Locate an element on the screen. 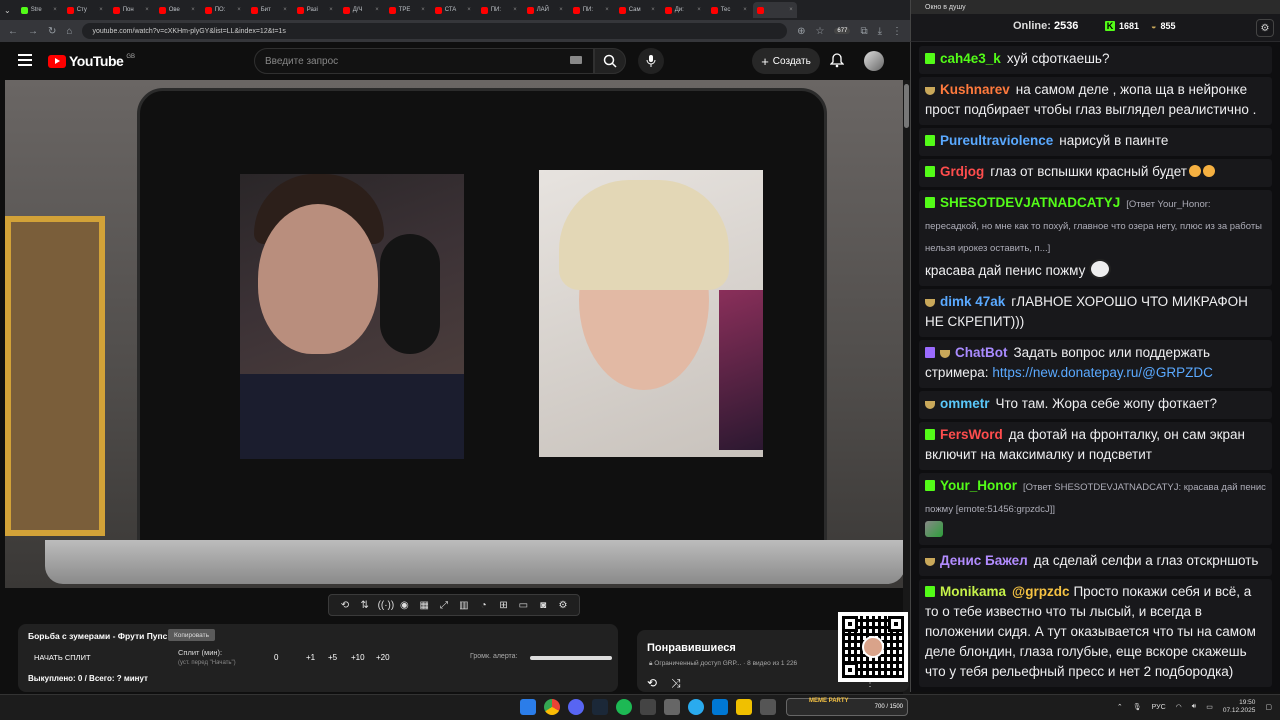 The height and width of the screenshot is (720, 1280). screenshot-icon: ◙ is located at coordinates (543, 605).